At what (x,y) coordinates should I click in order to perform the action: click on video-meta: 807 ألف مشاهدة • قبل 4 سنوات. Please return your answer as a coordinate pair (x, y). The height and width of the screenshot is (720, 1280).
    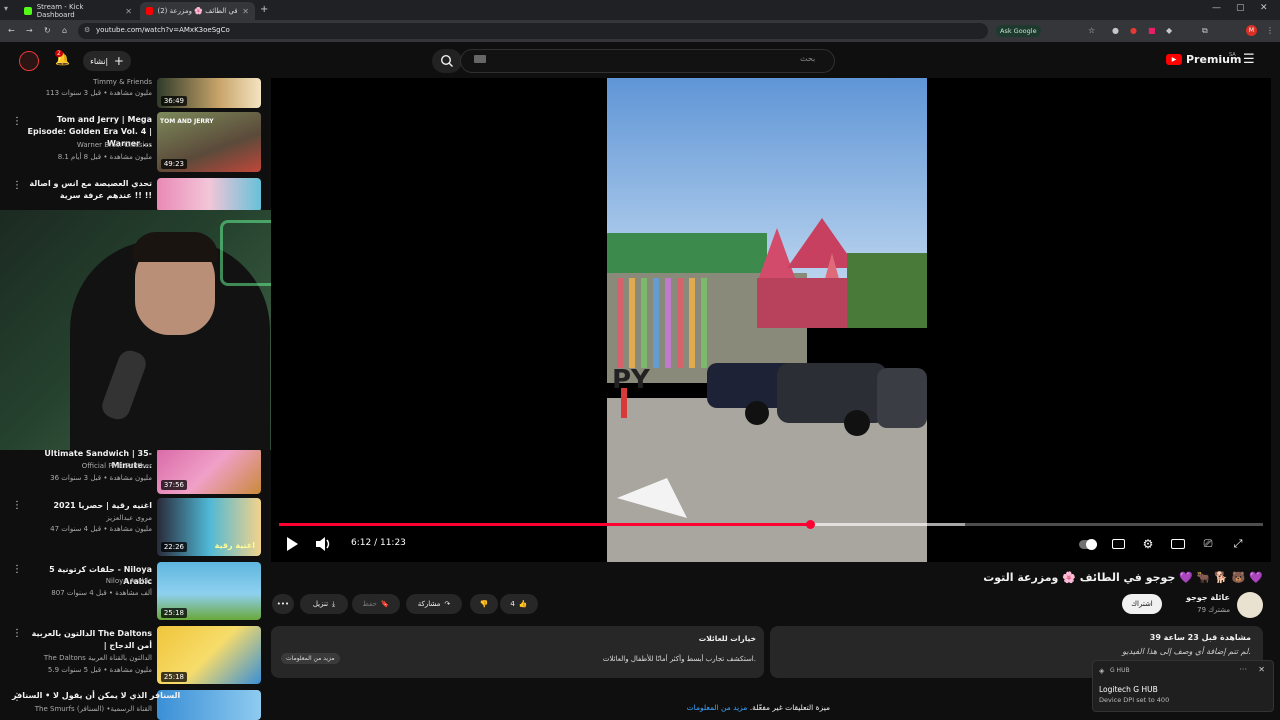
    Looking at the image, I should click on (101, 593).